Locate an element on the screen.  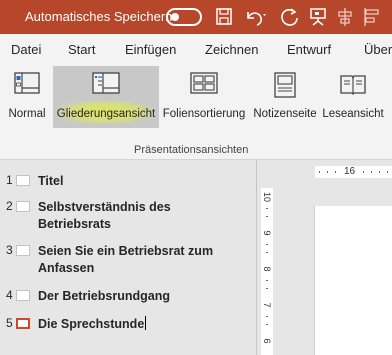
vertical-ruler: 10 9 8 7 6 is located at coordinates (267, 271).